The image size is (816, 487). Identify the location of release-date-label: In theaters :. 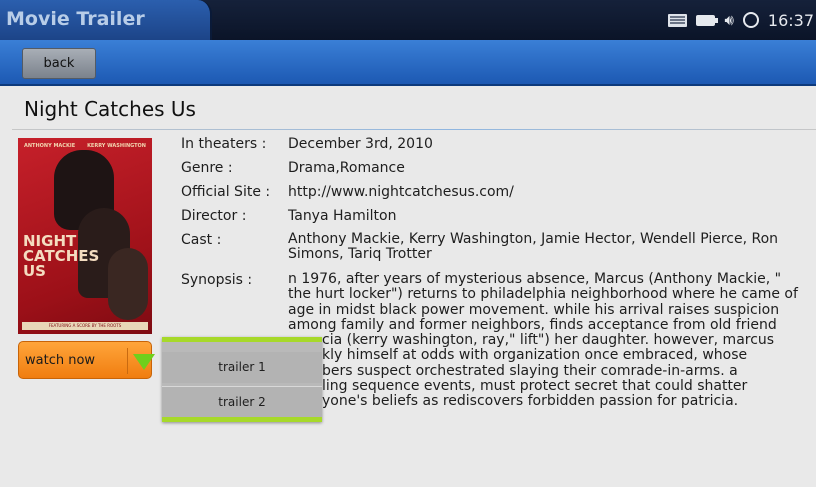
(224, 144).